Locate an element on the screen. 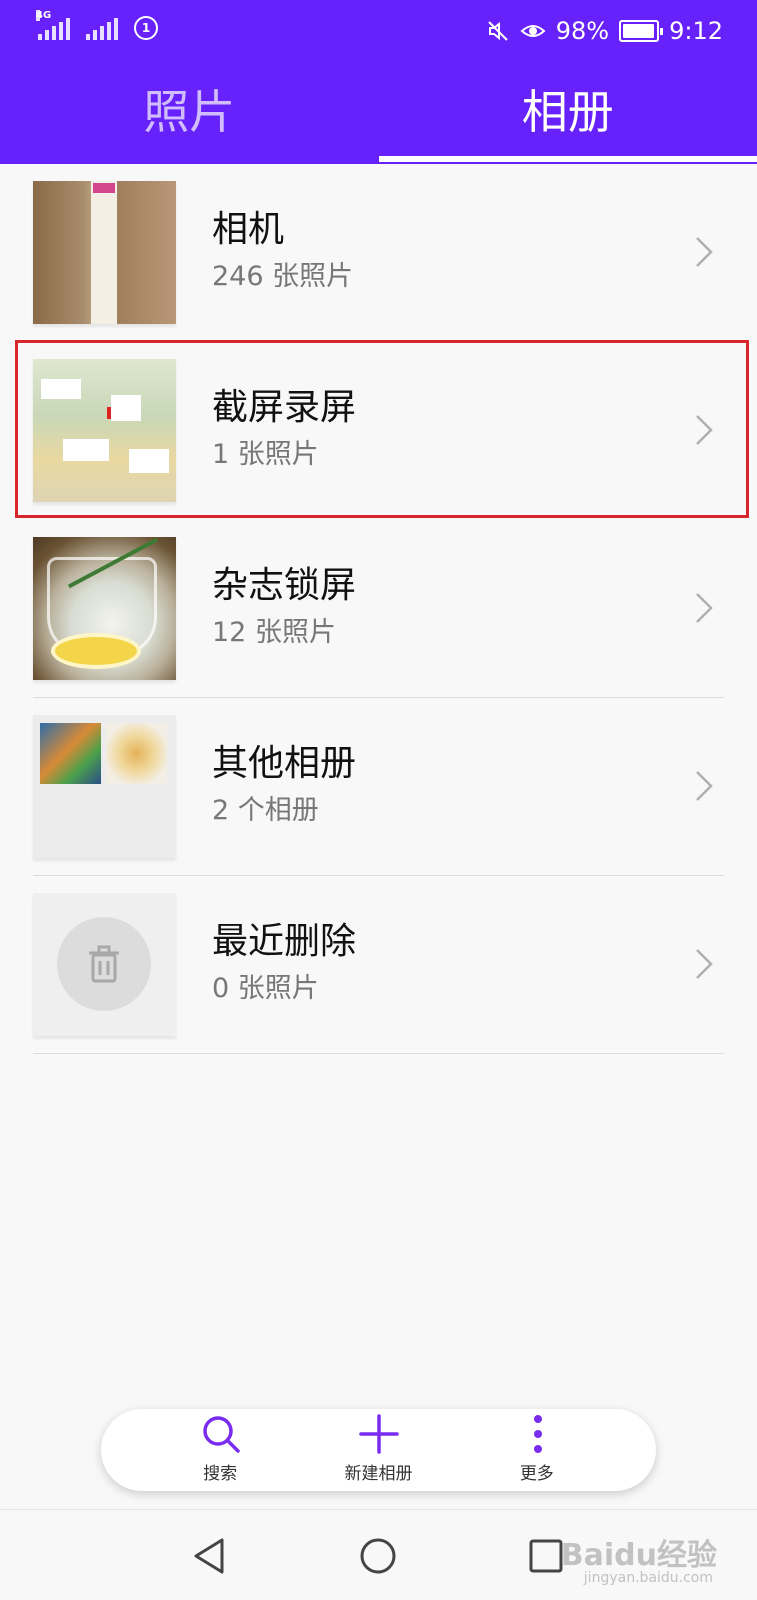 The width and height of the screenshot is (757, 1600). divider is located at coordinates (378, 1053).